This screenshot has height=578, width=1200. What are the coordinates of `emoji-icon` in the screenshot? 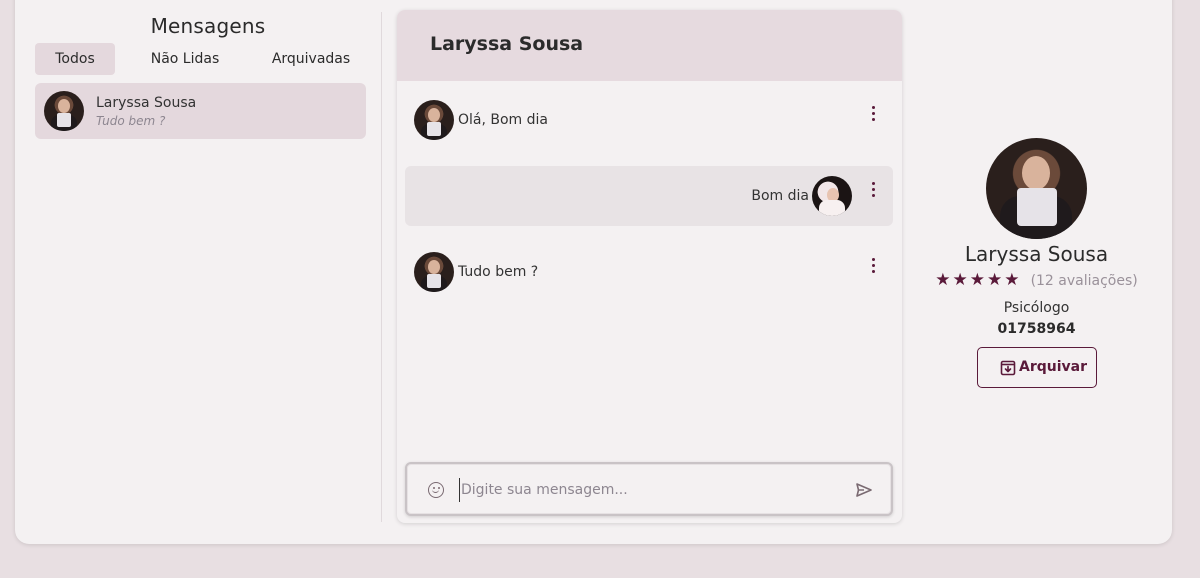 It's located at (436, 490).